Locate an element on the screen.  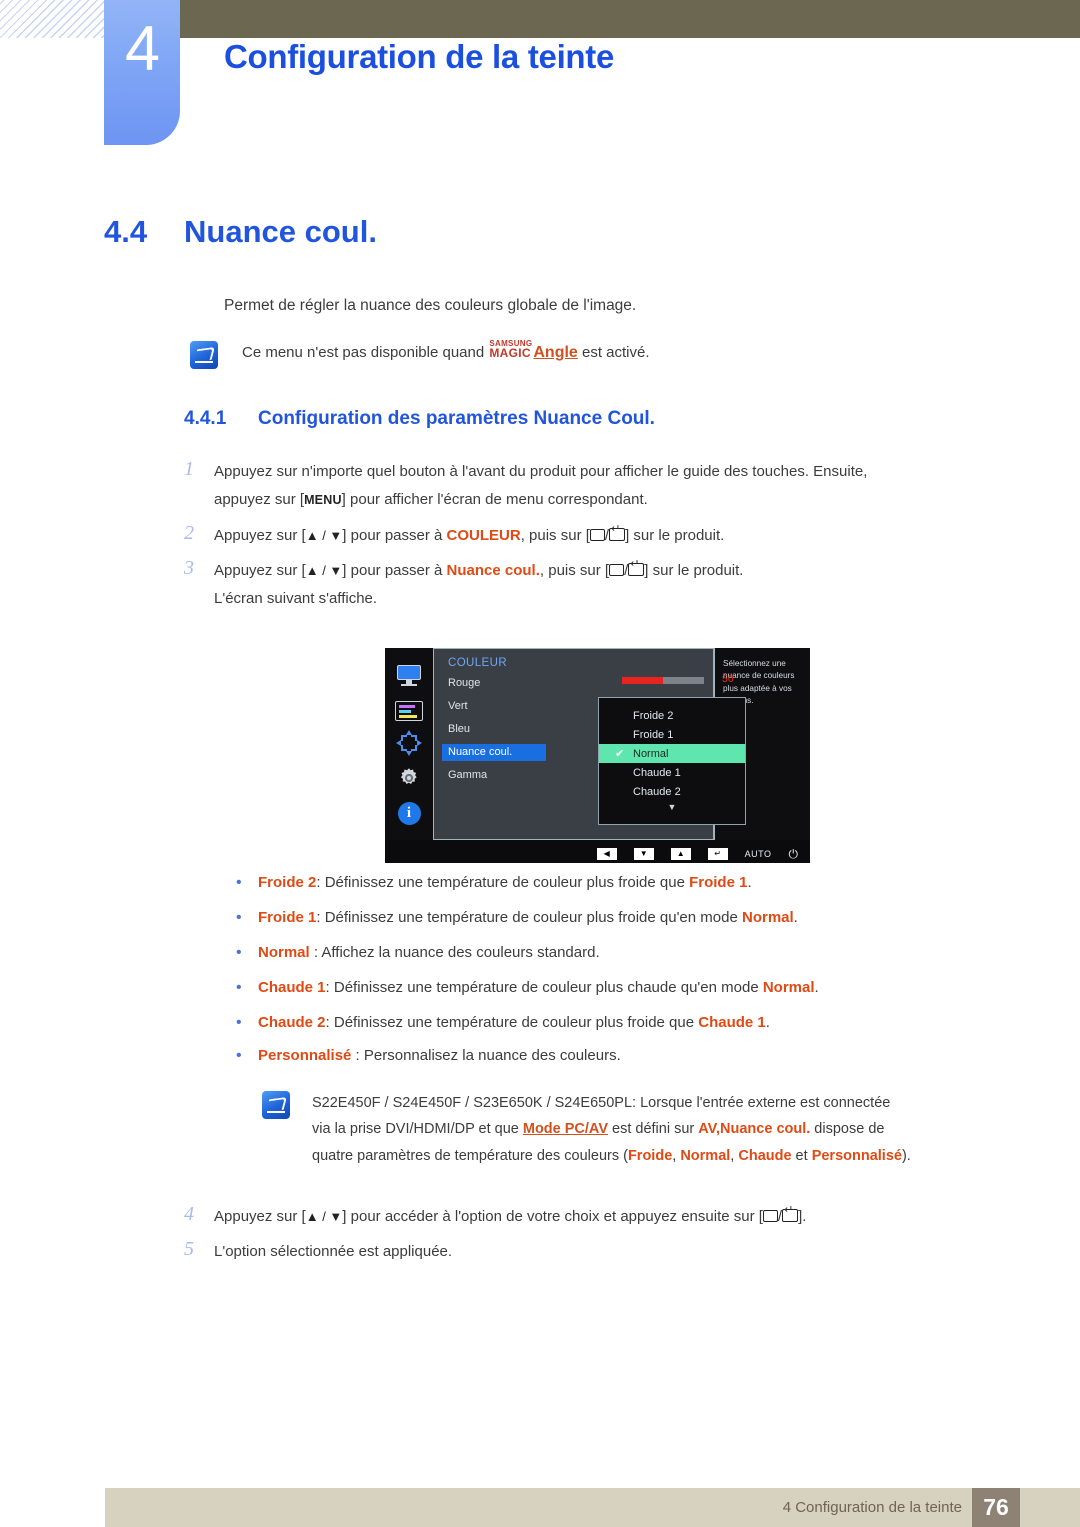
four-way-arrows-icon is located at coordinates (409, 743).